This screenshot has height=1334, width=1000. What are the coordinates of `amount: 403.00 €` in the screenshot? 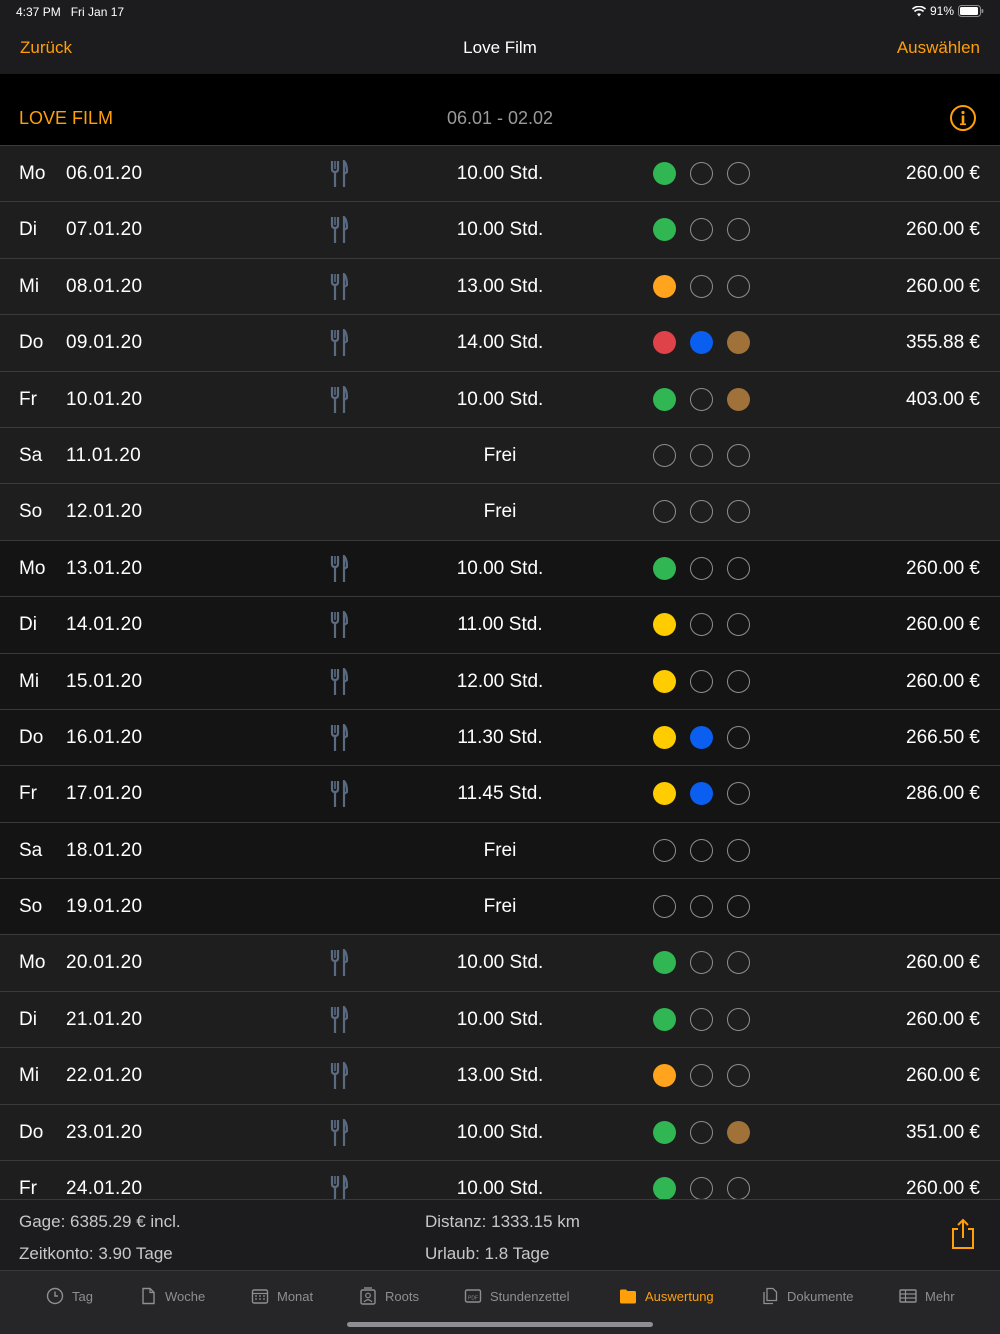 It's located at (943, 399).